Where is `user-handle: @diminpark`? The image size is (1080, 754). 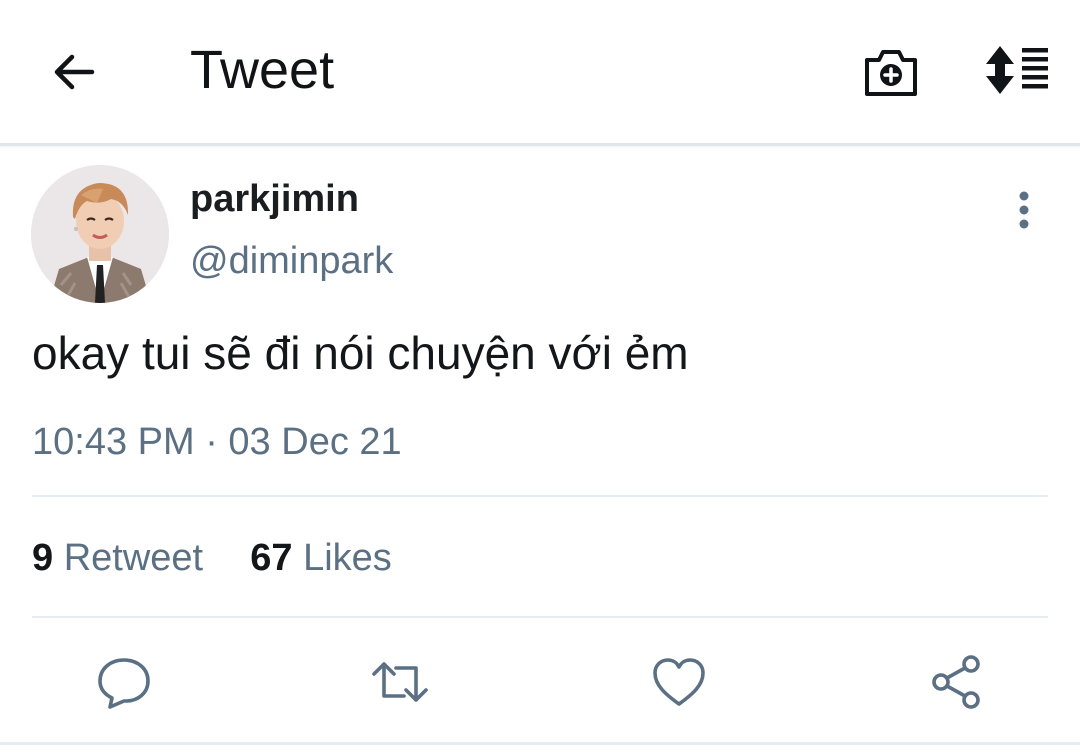
user-handle: @diminpark is located at coordinates (291, 261).